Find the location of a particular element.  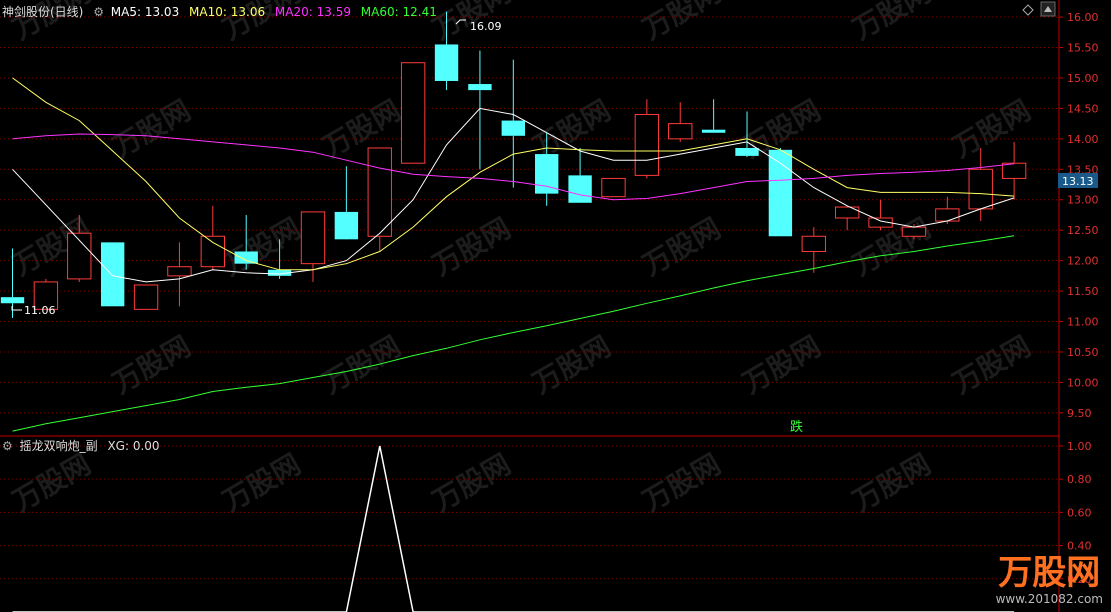

ma10-label: MA10: 13.06 is located at coordinates (227, 12).